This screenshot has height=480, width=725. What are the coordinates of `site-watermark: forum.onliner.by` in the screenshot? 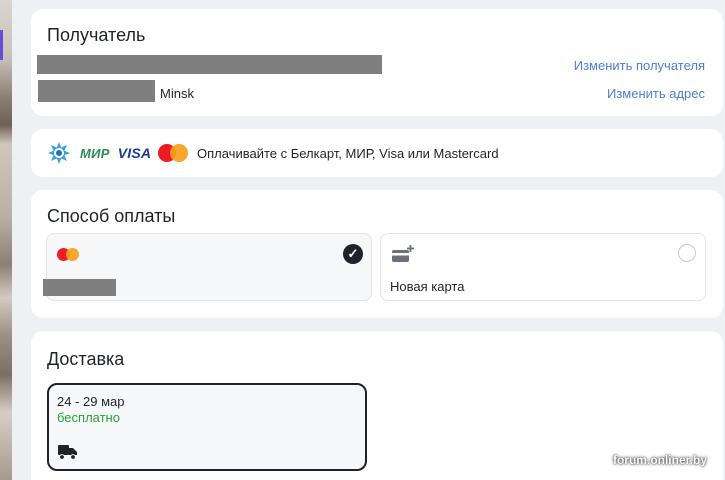 It's located at (659, 460).